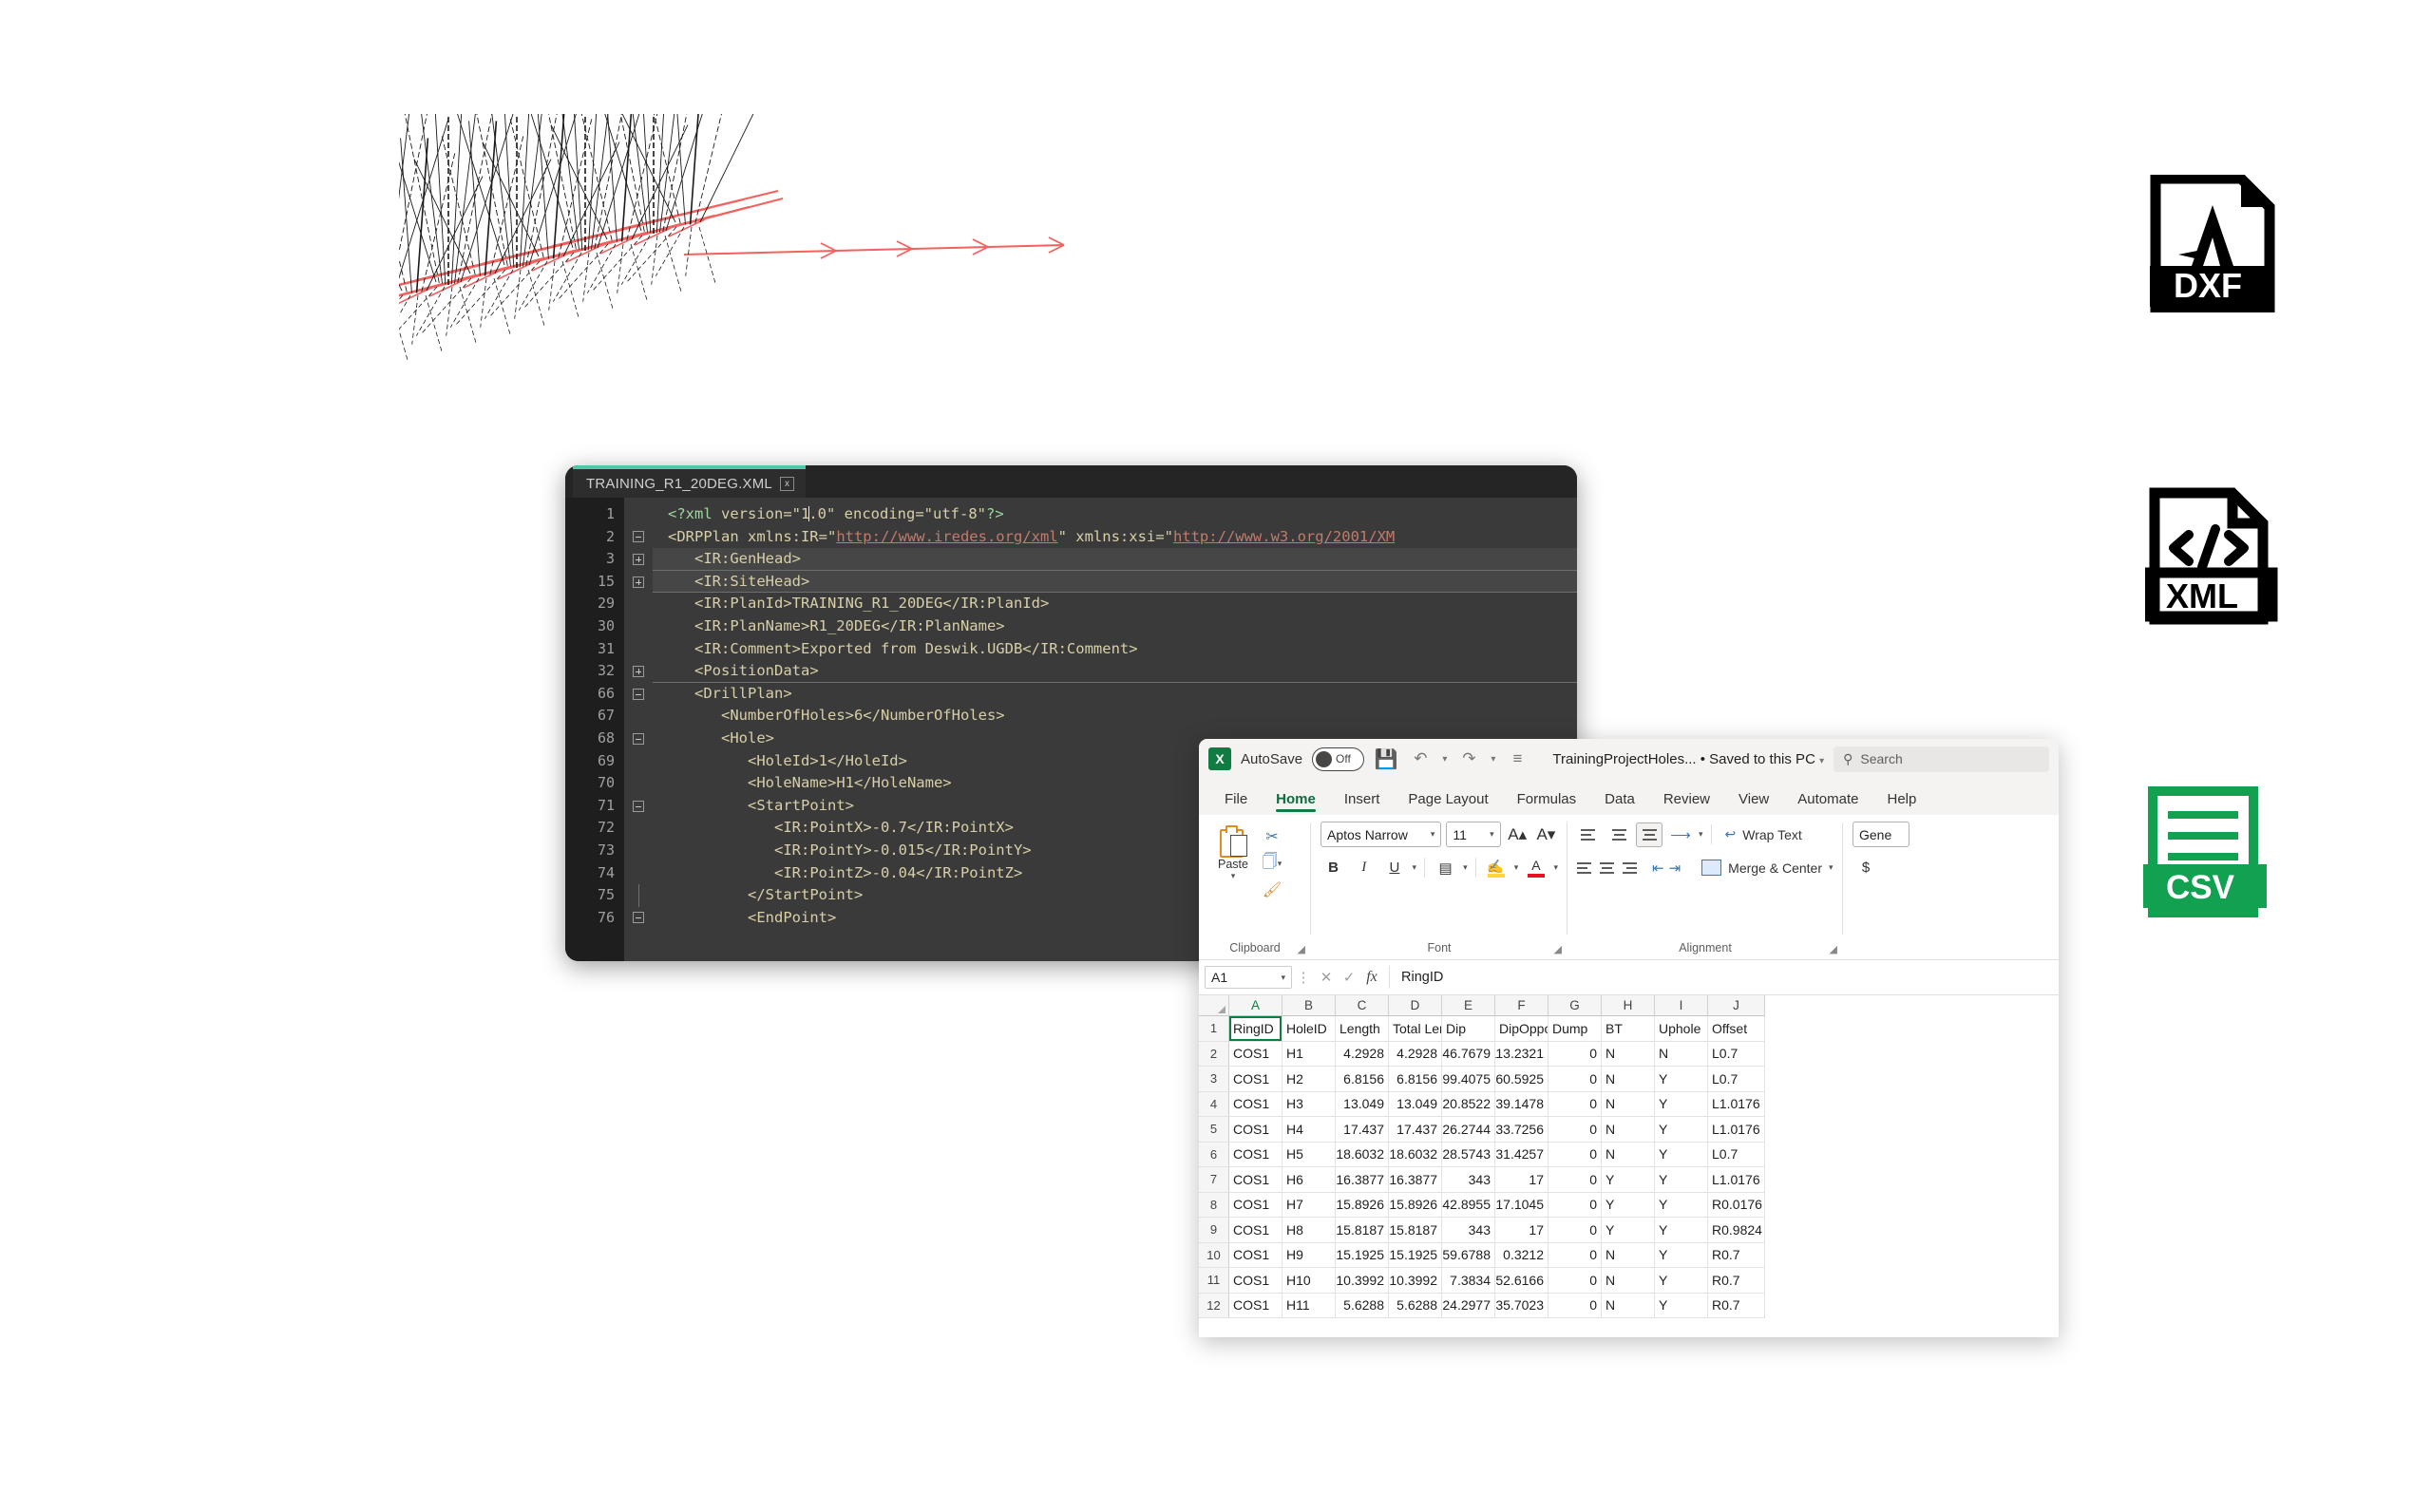 The image size is (2432, 1512). I want to click on cell-A11: COS1, so click(1255, 1281).